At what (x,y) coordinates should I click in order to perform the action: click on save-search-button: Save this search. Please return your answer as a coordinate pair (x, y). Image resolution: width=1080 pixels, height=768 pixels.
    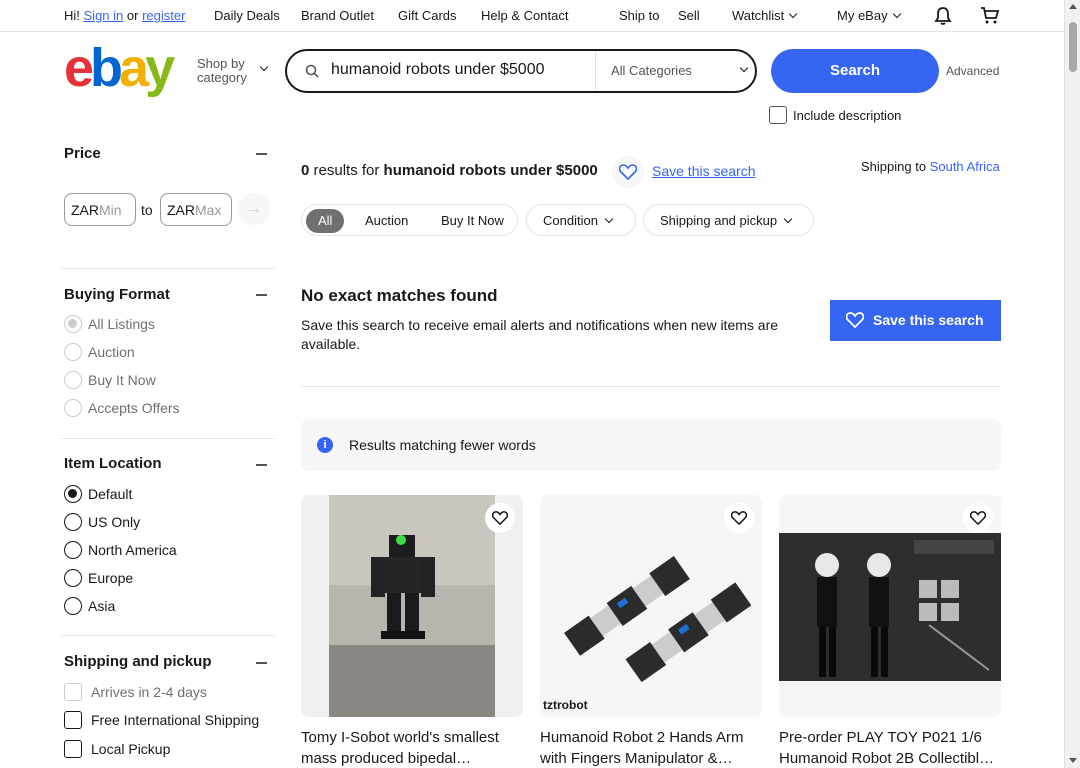
    Looking at the image, I should click on (915, 320).